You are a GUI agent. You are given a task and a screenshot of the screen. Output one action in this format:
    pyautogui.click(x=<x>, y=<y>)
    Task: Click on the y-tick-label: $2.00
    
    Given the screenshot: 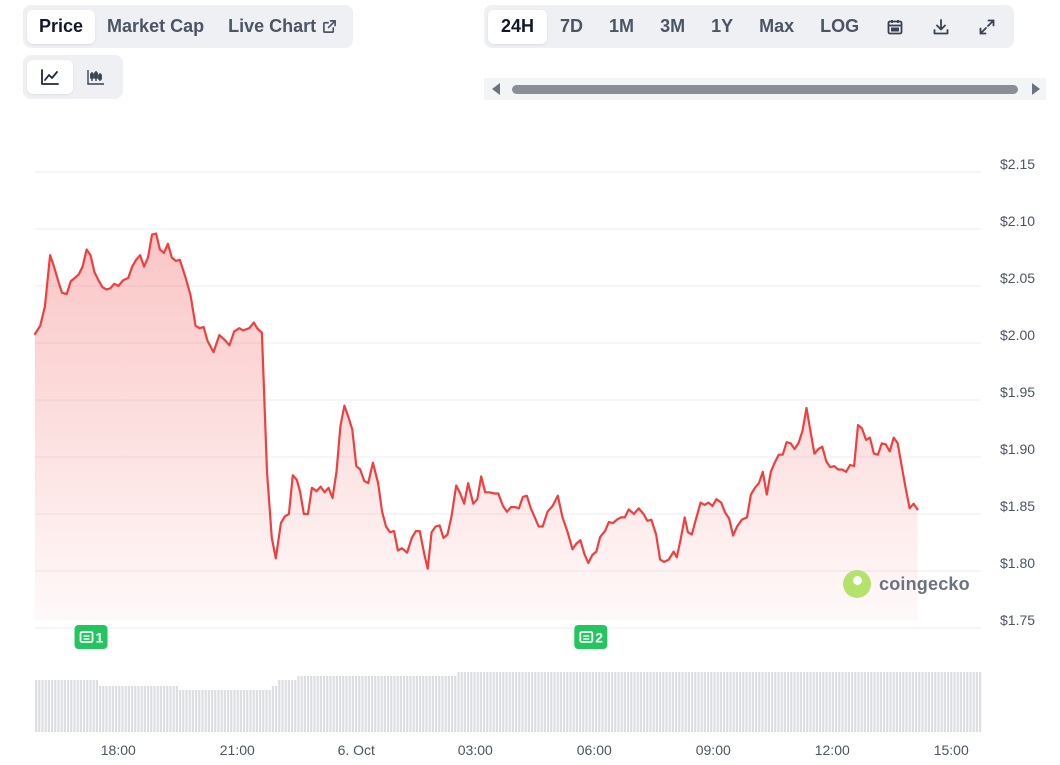 What is the action you would take?
    pyautogui.click(x=1017, y=335)
    